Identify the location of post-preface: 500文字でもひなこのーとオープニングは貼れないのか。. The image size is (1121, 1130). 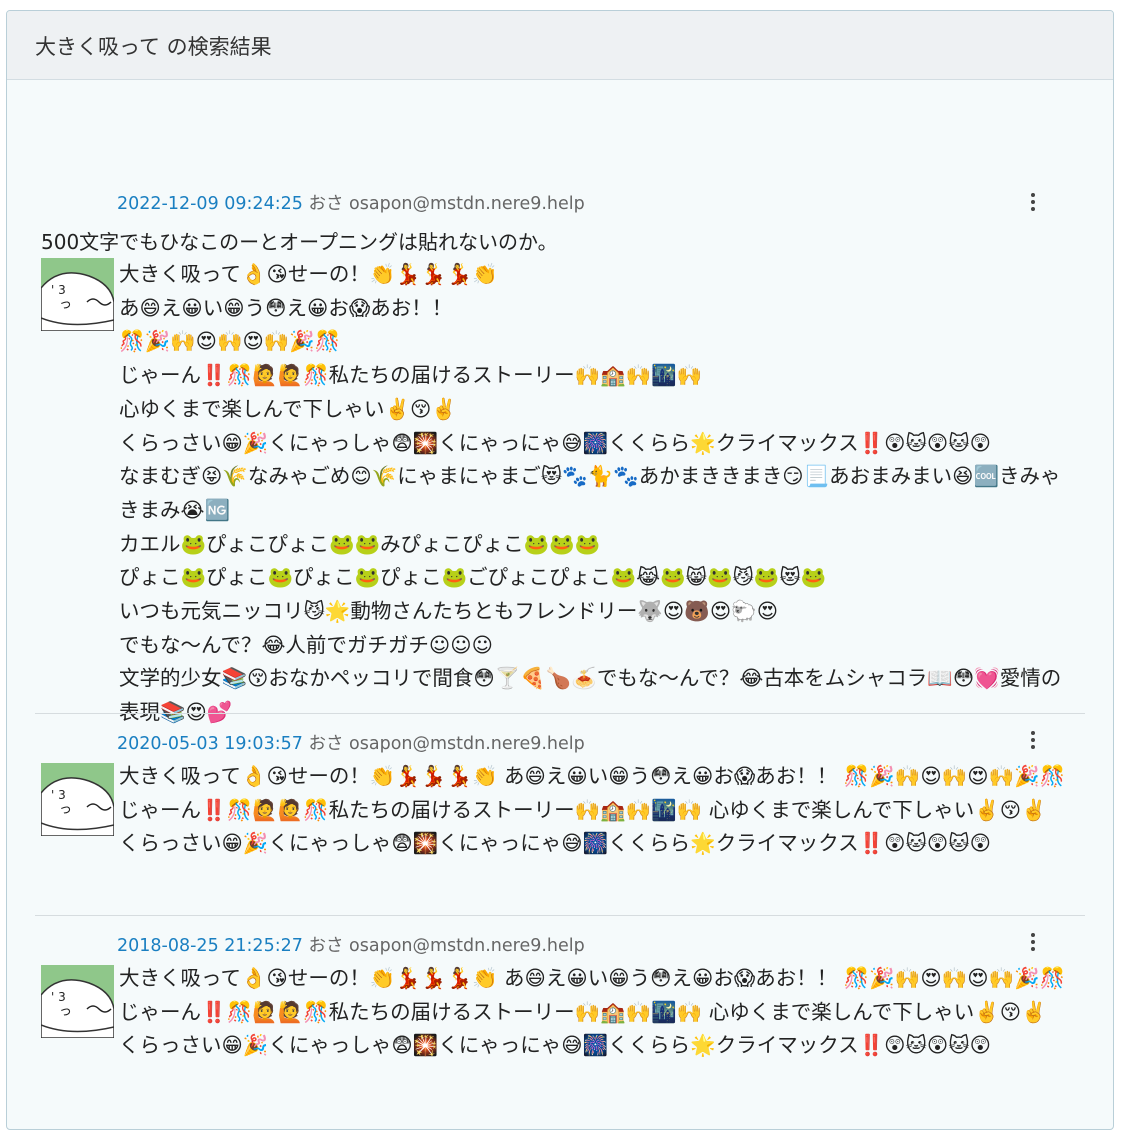
(299, 242).